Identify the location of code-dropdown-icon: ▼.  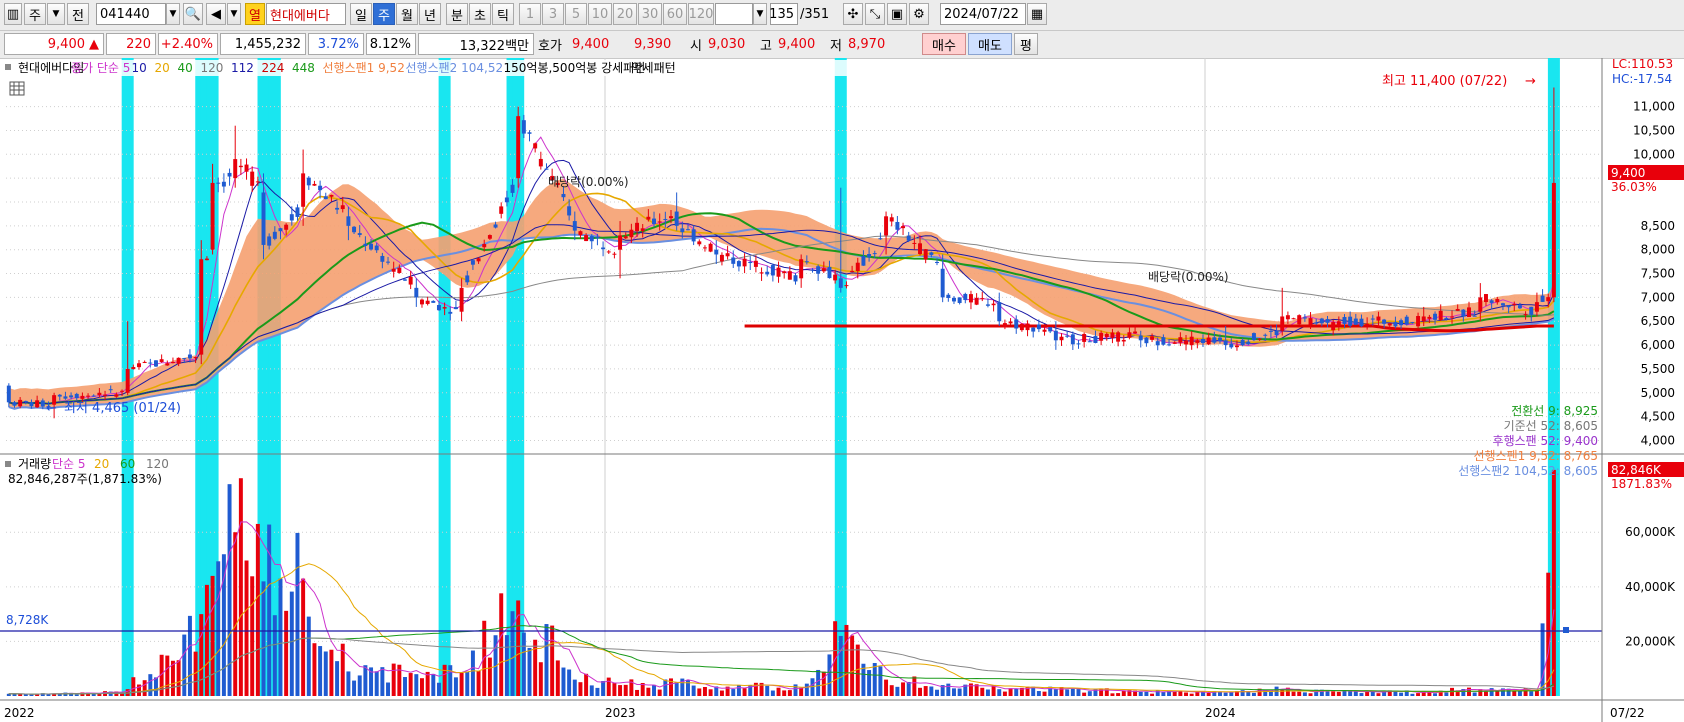
(173, 14).